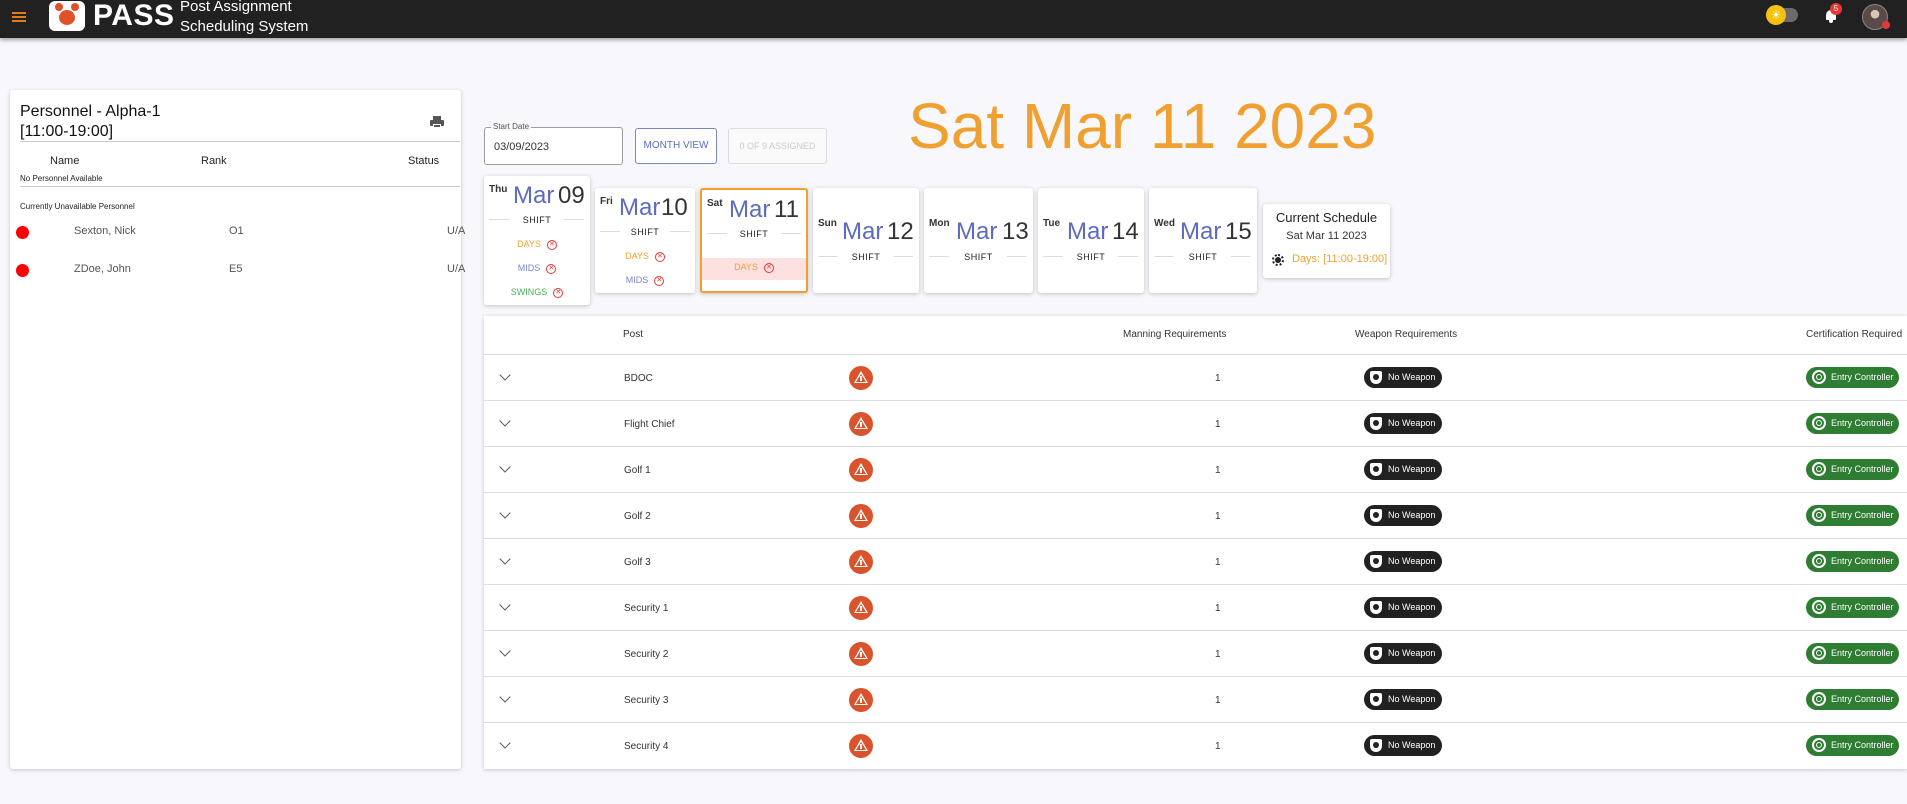 Image resolution: width=1907 pixels, height=804 pixels. Describe the element at coordinates (1195, 515) in the screenshot. I see `table-row: Golf 2 1 No Weapon Entry Controller` at that location.